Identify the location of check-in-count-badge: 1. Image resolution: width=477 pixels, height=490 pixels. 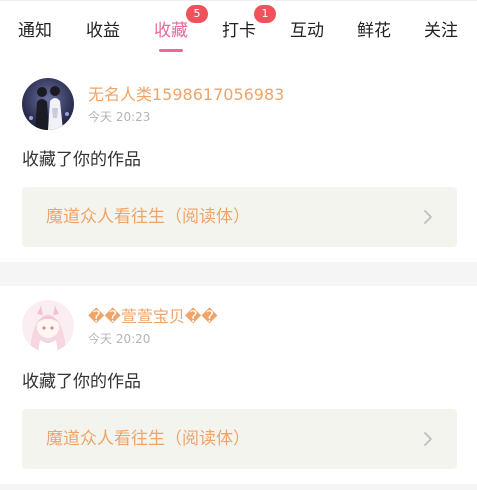
(265, 14).